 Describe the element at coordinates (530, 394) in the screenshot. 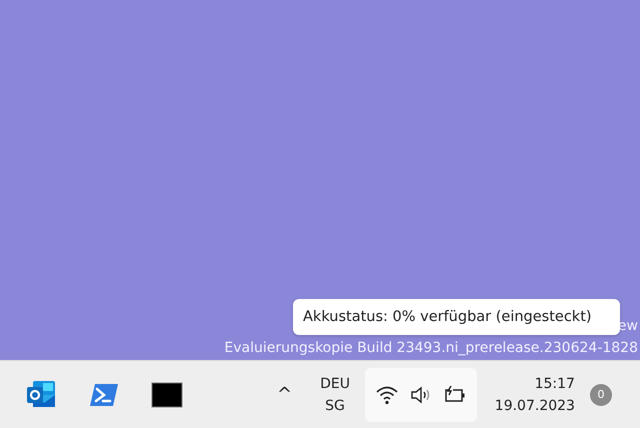

I see `clock: 15:17 19.07.2023` at that location.